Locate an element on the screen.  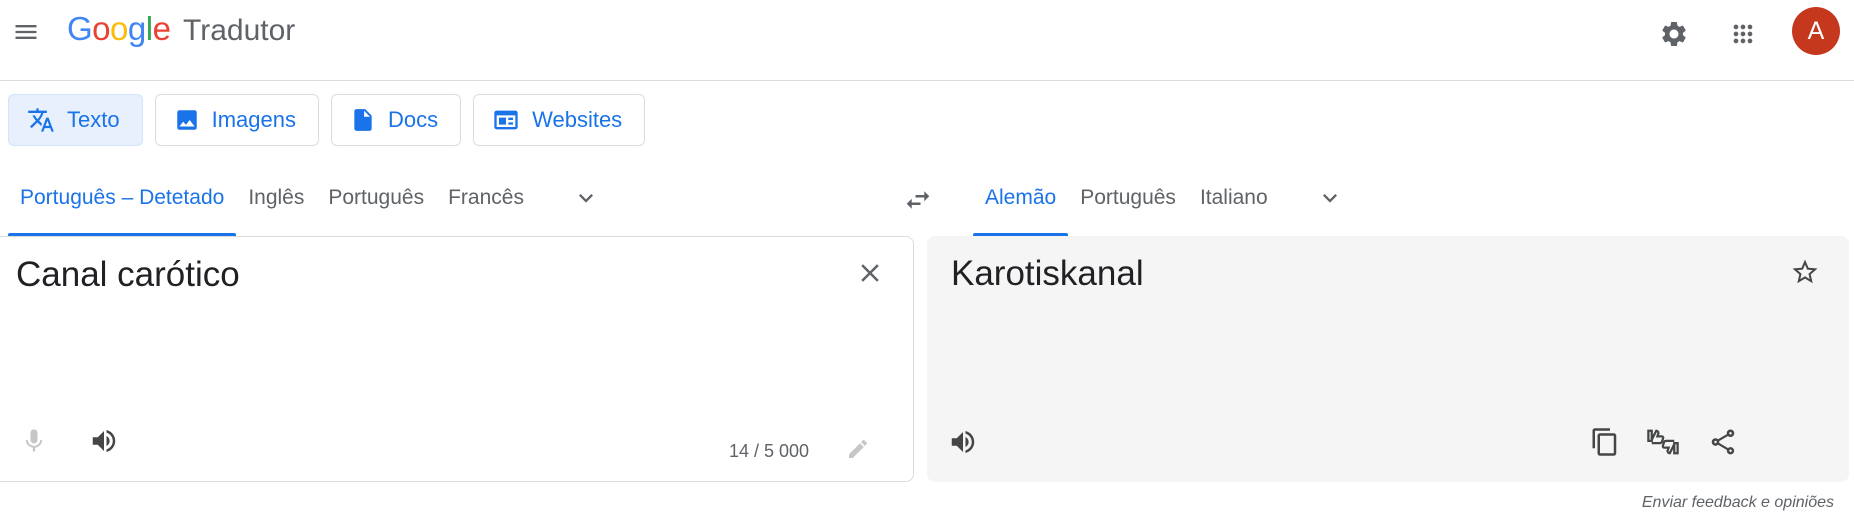
source-lang-french: Francês is located at coordinates (486, 198).